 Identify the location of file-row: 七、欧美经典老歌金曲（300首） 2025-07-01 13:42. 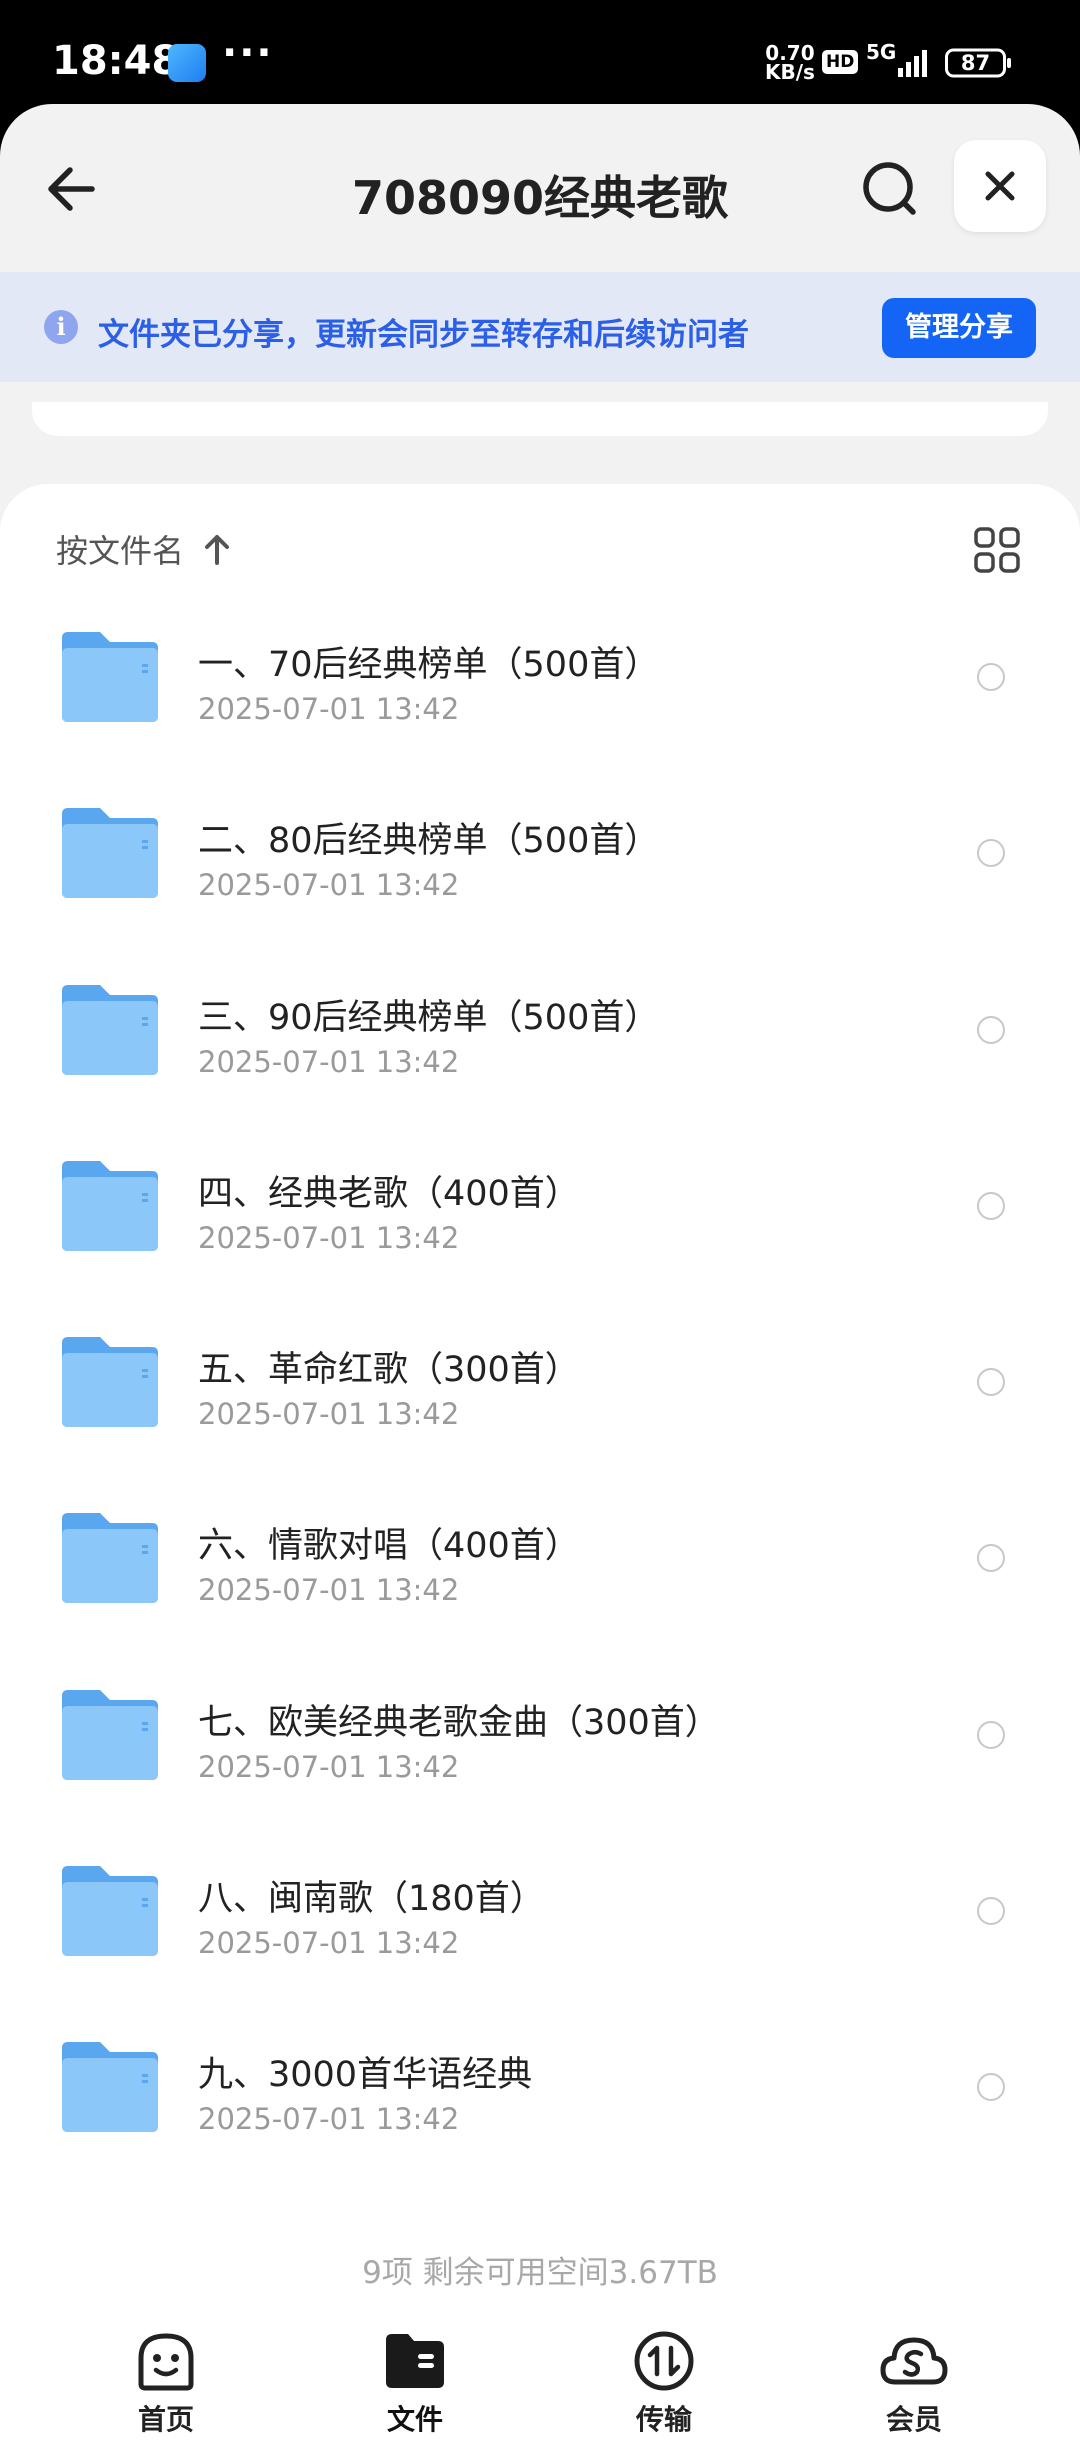
(540, 1742).